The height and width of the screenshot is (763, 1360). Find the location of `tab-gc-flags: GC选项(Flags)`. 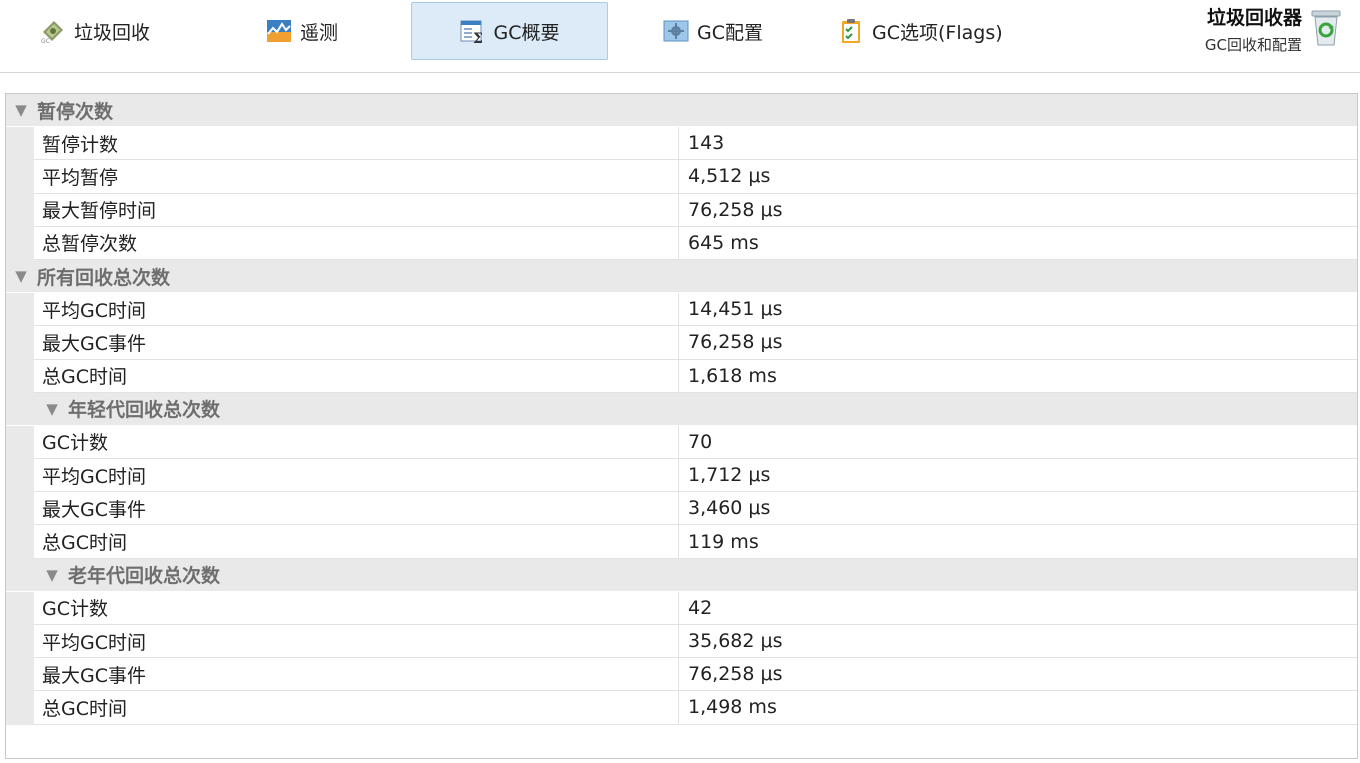

tab-gc-flags: GC选项(Flags) is located at coordinates (920, 31).